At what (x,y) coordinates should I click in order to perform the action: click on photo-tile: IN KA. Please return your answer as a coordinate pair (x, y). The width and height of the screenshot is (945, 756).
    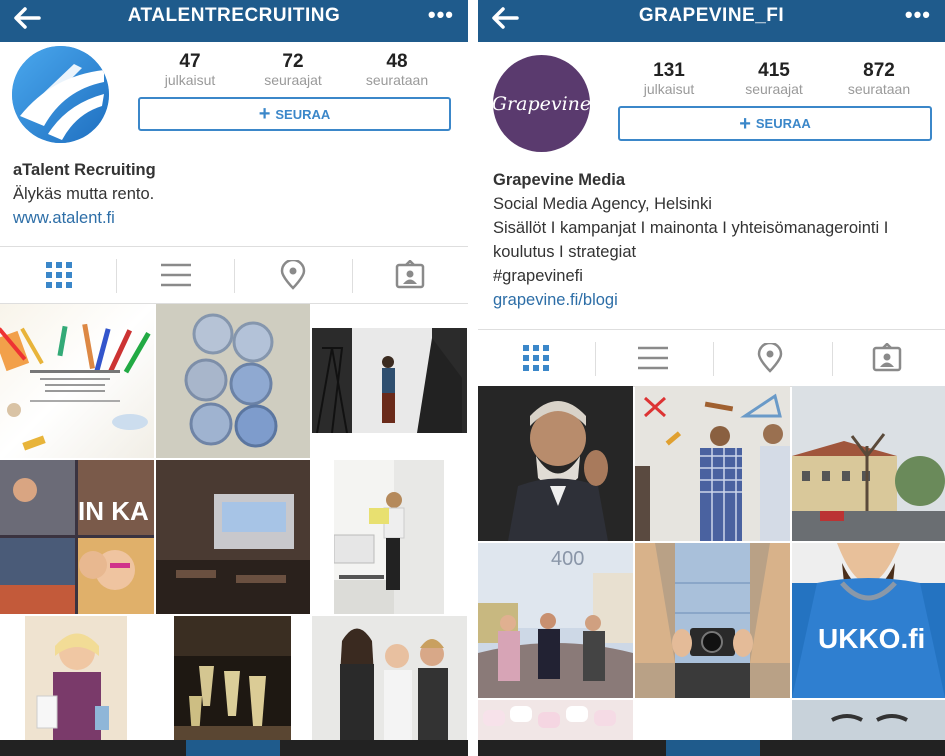
    Looking at the image, I should click on (77, 537).